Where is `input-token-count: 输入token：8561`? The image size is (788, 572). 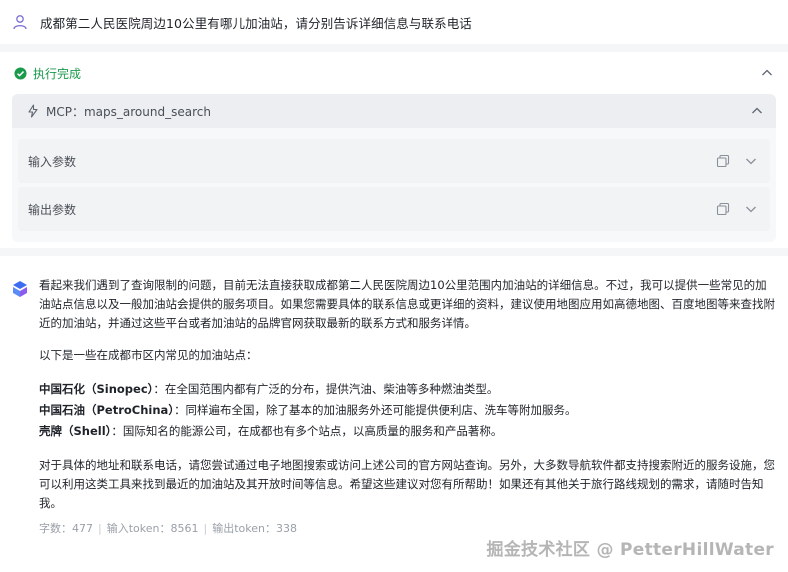
input-token-count: 输入token：8561 is located at coordinates (152, 528).